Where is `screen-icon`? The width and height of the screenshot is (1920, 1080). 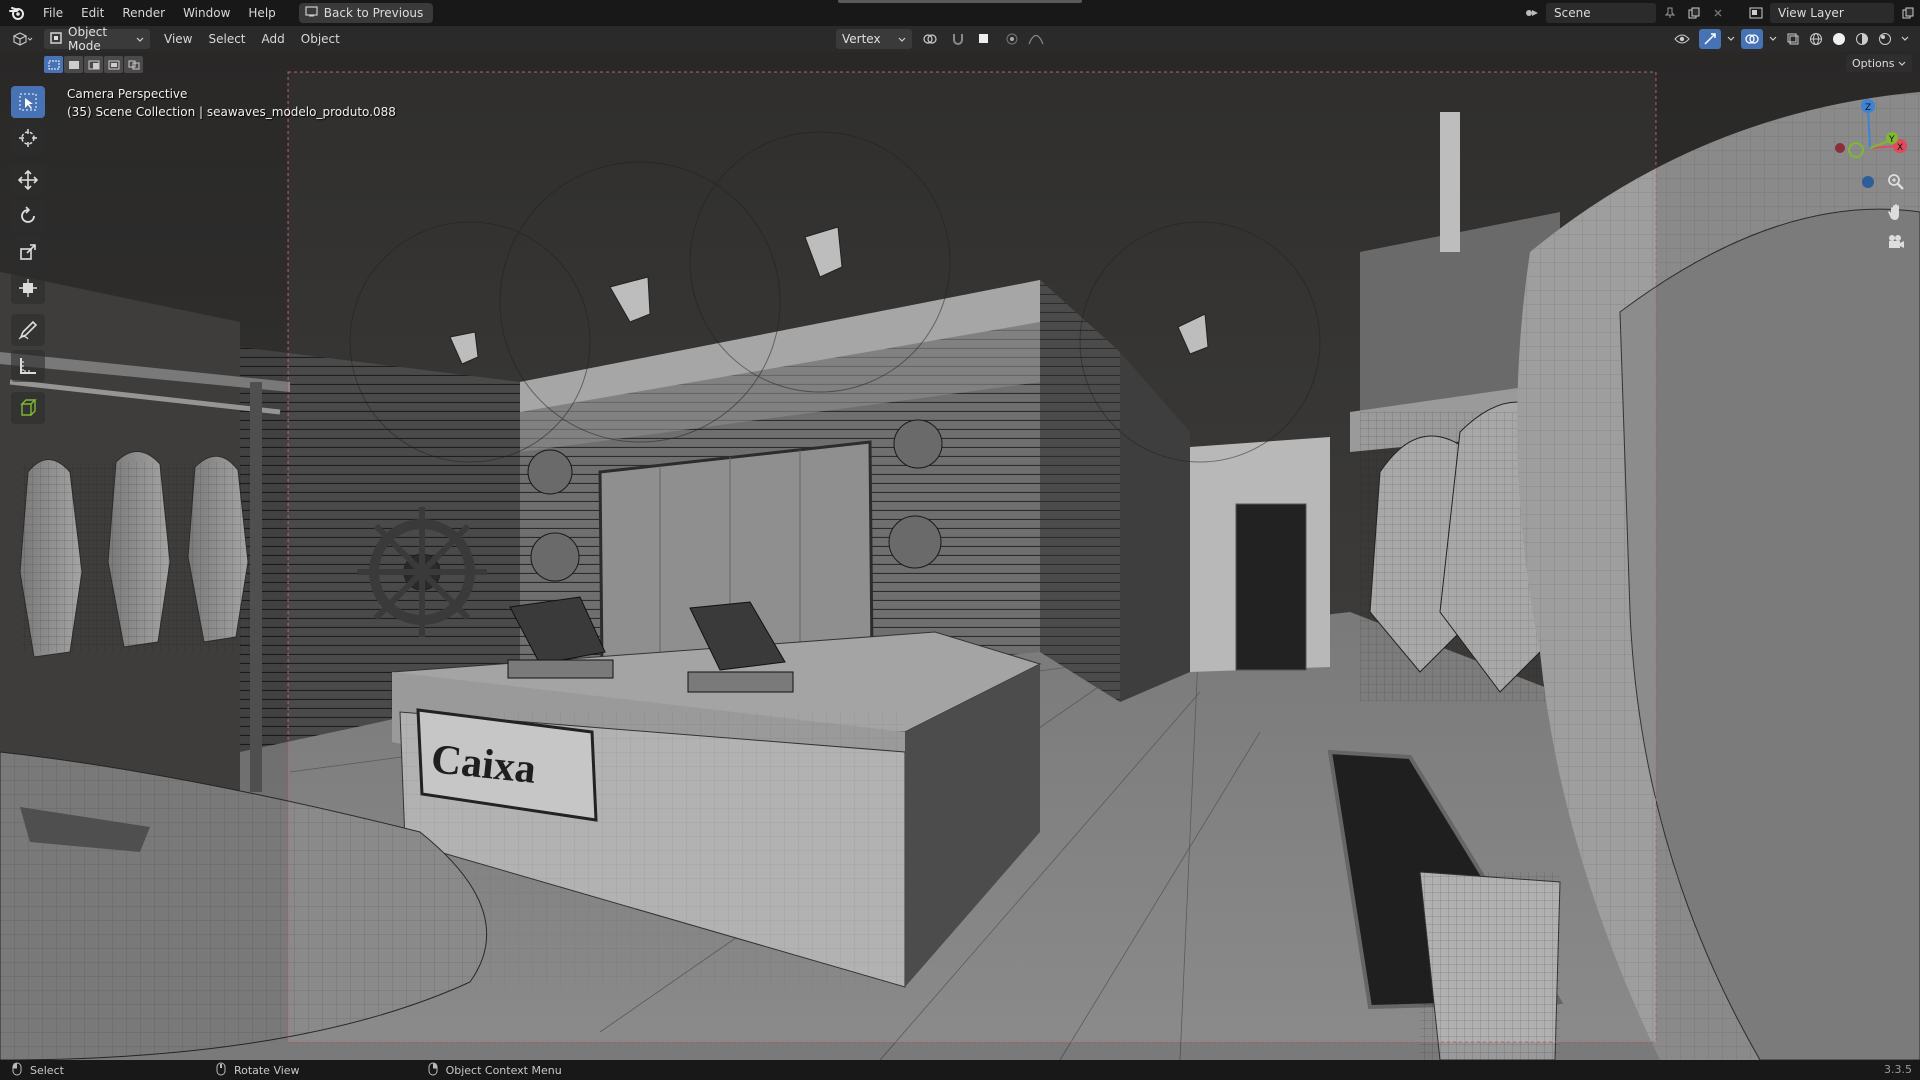
screen-icon is located at coordinates (311, 13).